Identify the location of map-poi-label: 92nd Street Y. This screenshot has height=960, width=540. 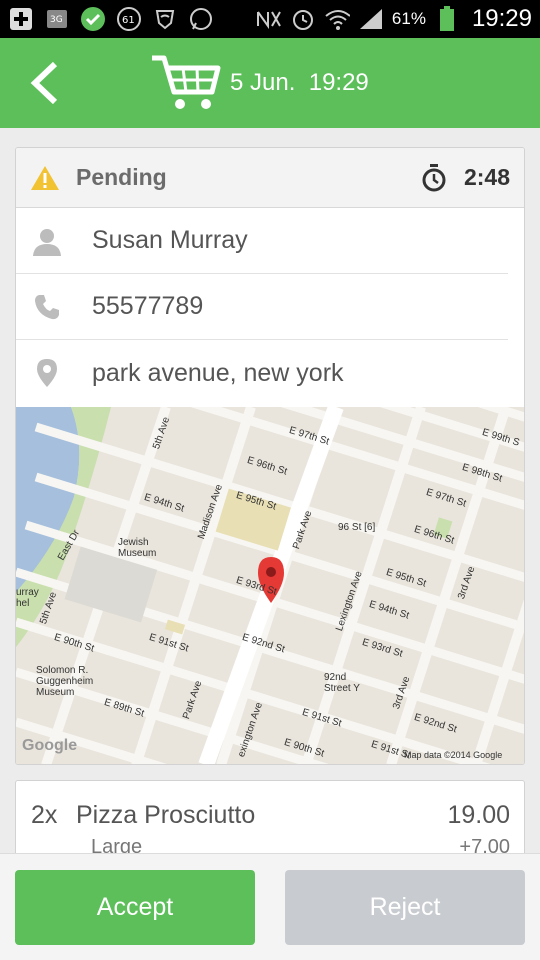
(342, 683).